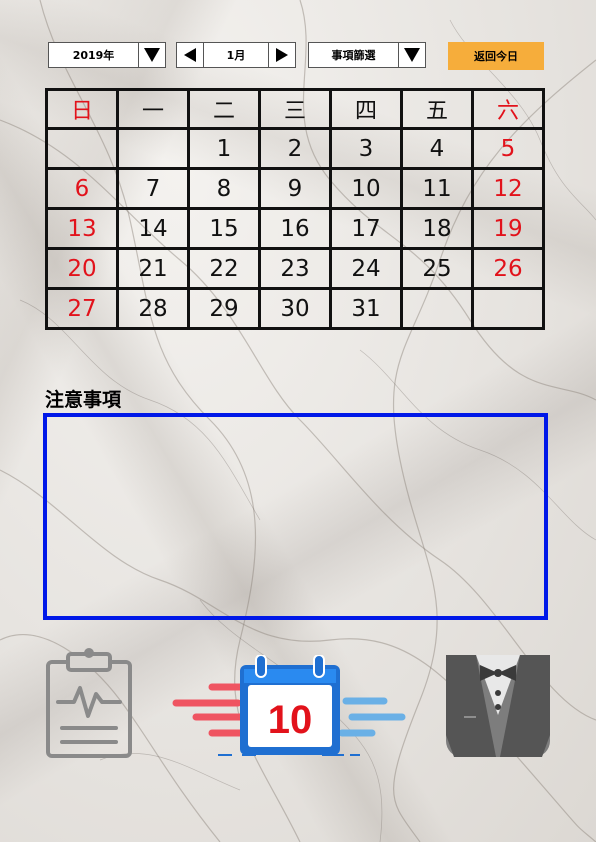 The image size is (596, 842). I want to click on week-row: 6 7 8 9 10 11 12, so click(295, 188).